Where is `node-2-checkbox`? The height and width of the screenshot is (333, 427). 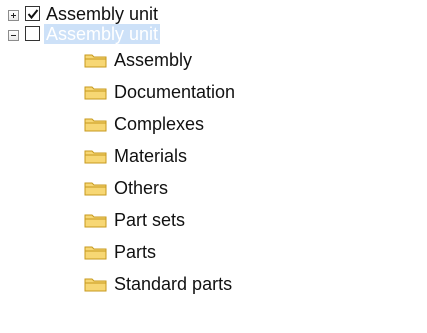
node-2-checkbox is located at coordinates (32, 33).